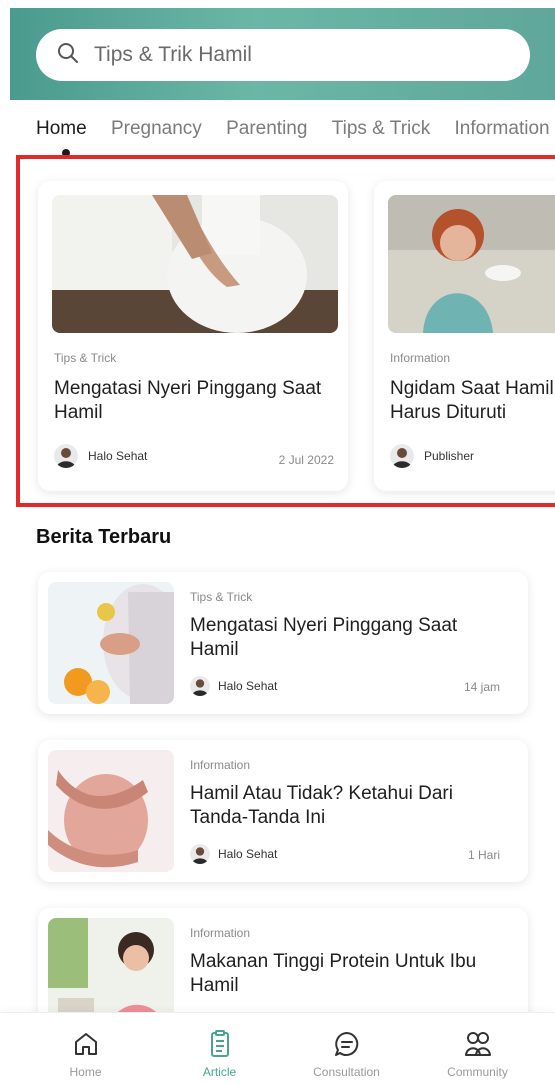  Describe the element at coordinates (350, 638) in the screenshot. I see `news-title: Mengatasi Nyeri Pinggang Saat Hamil` at that location.